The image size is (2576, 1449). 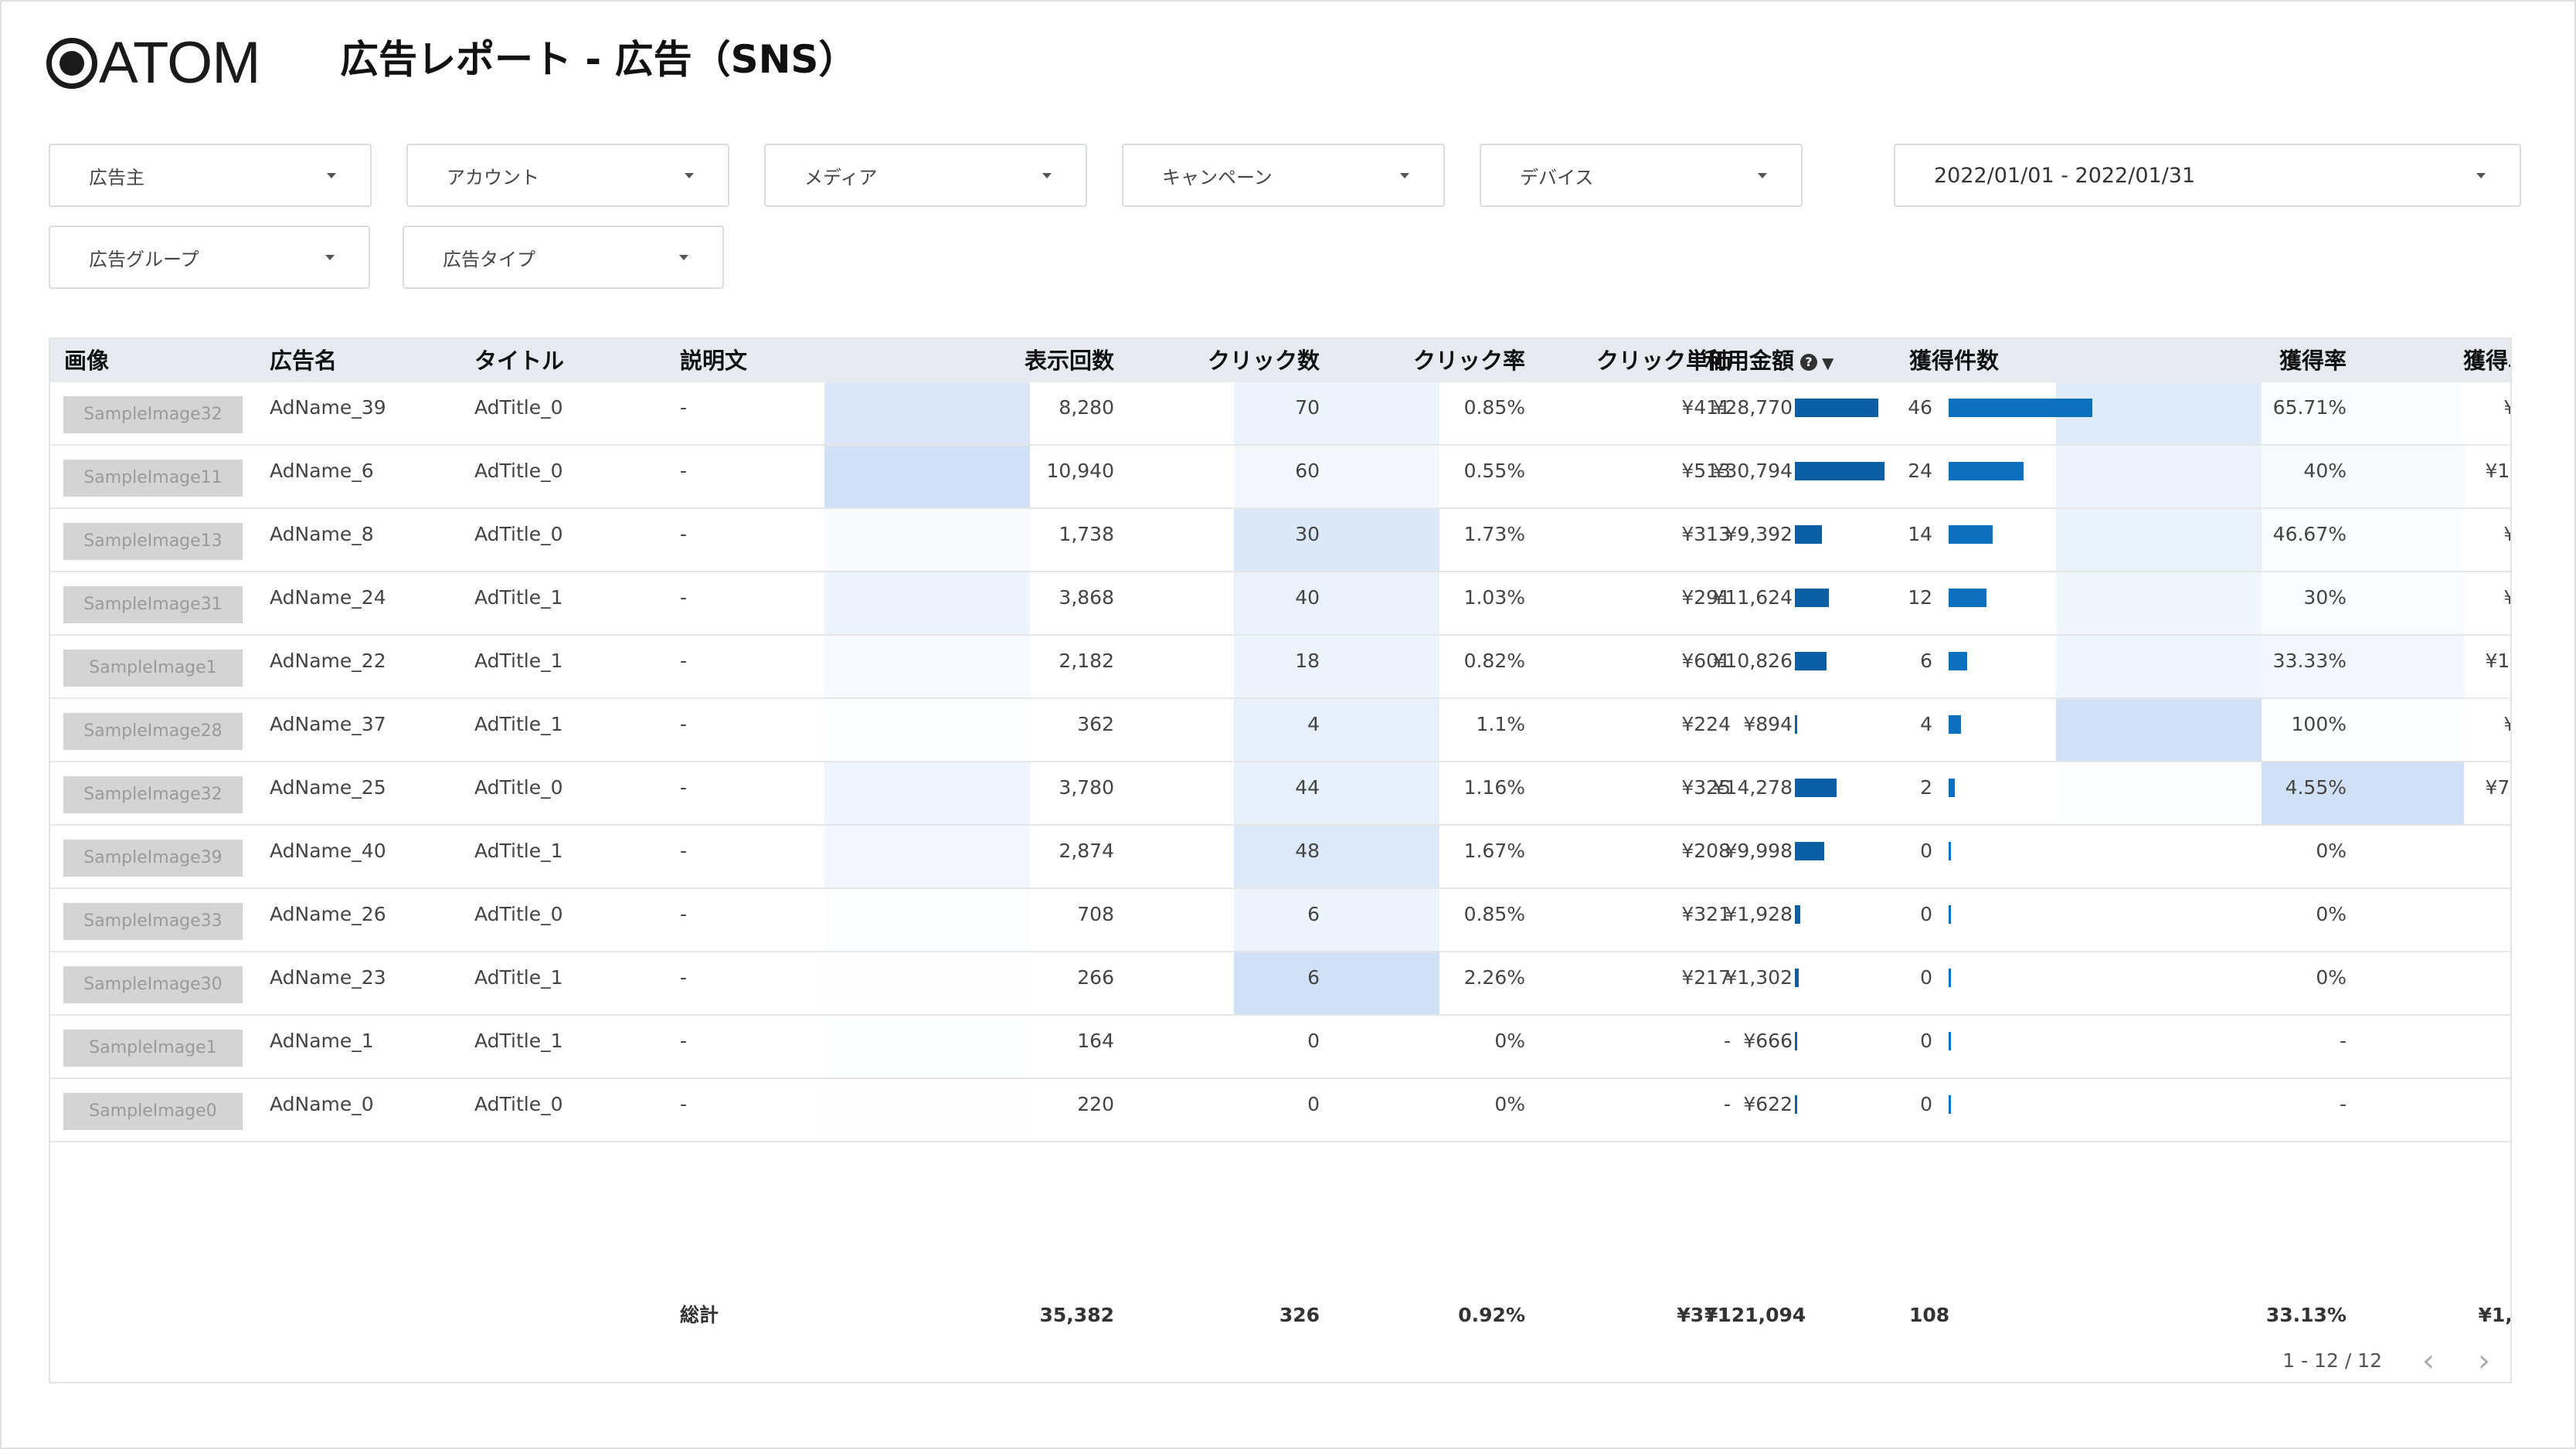 What do you see at coordinates (1759, 534) in the screenshot?
I see `spend-value: ¥9,392` at bounding box center [1759, 534].